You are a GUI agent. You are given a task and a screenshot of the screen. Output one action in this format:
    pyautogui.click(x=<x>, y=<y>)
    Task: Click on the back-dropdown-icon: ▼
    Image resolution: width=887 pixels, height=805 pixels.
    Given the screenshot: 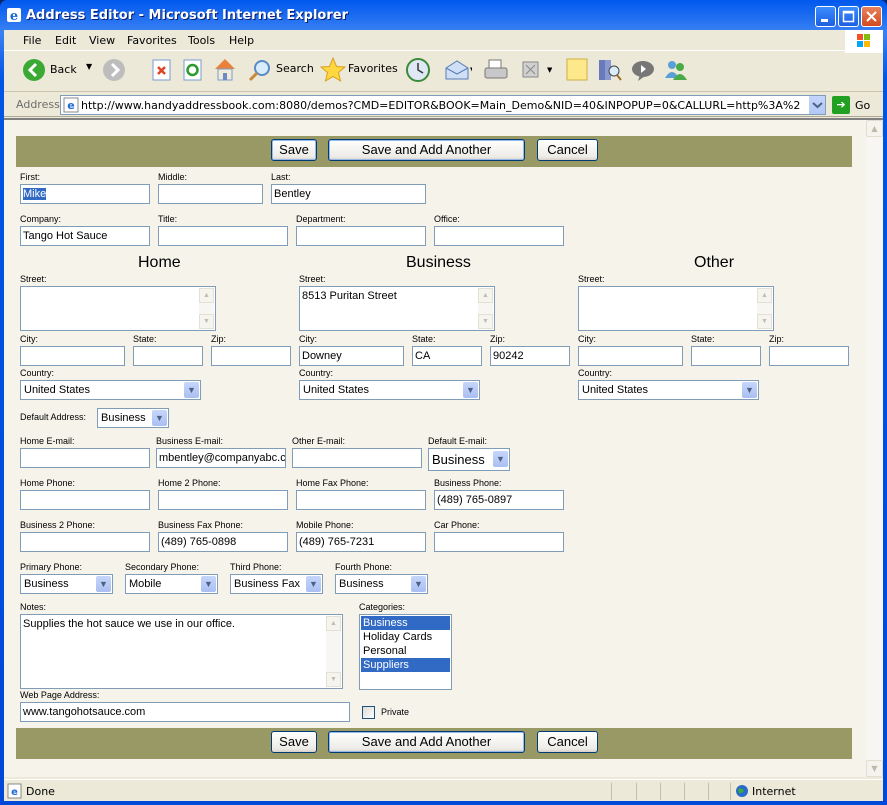 What is the action you would take?
    pyautogui.click(x=89, y=66)
    